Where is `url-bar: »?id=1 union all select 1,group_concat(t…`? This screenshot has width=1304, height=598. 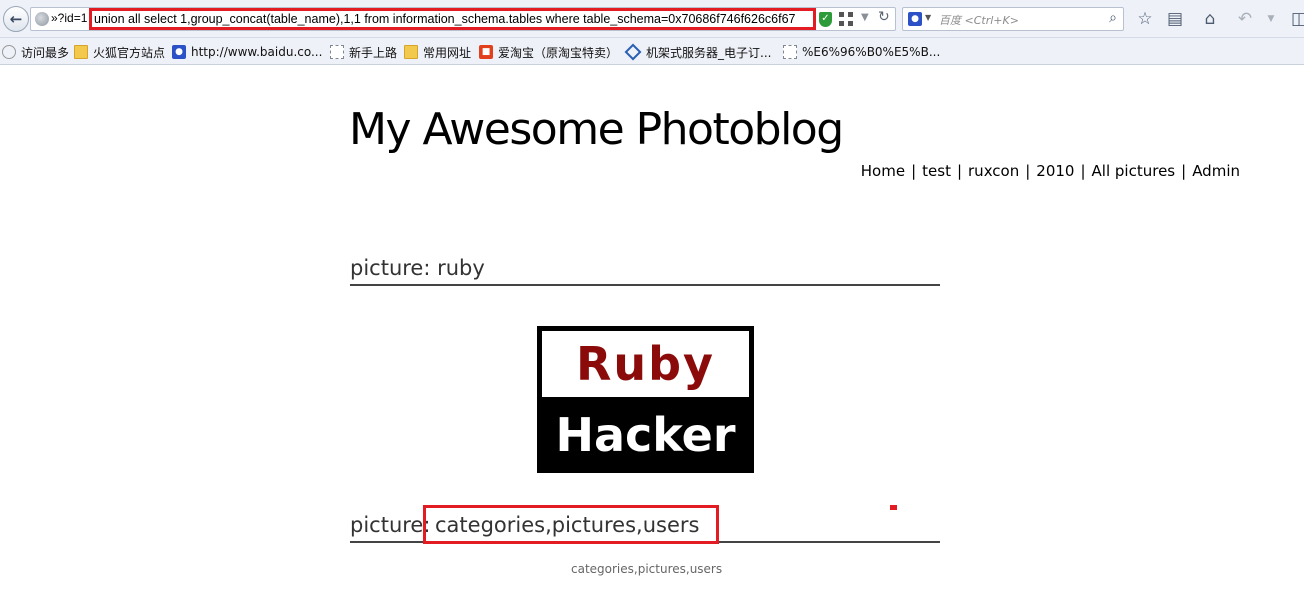 url-bar: »?id=1 union all select 1,group_concat(t… is located at coordinates (463, 19).